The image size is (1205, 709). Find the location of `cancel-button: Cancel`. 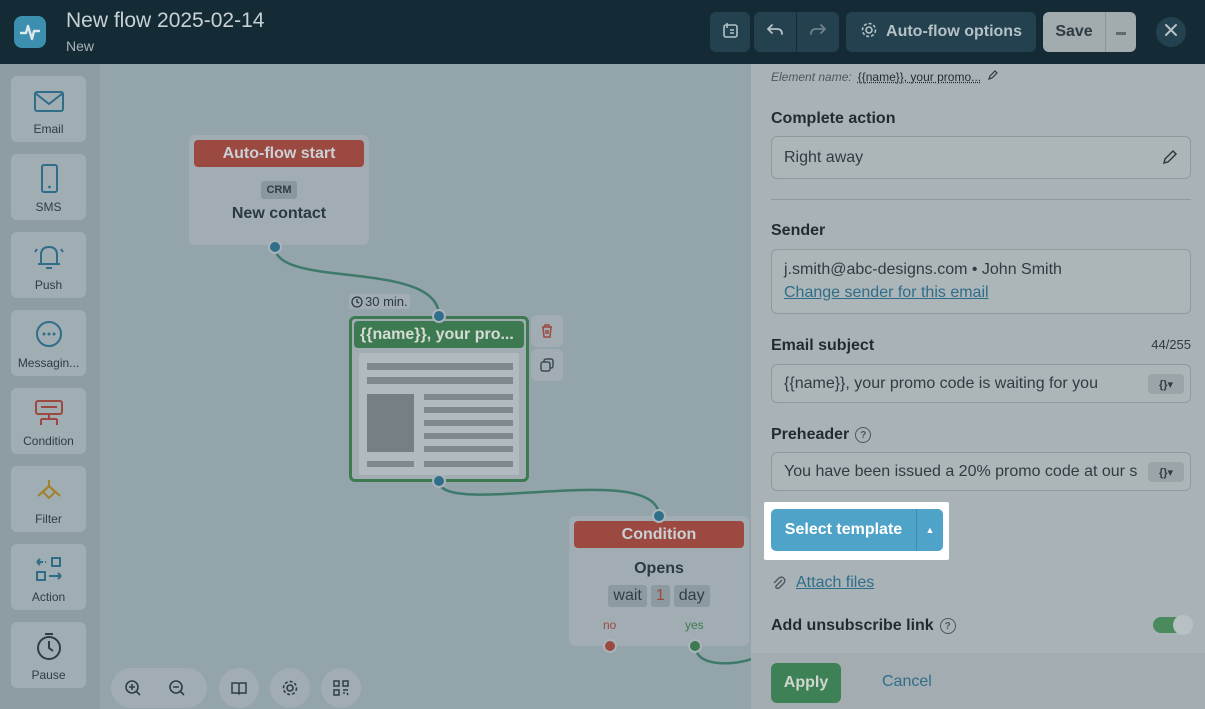

cancel-button: Cancel is located at coordinates (907, 682).